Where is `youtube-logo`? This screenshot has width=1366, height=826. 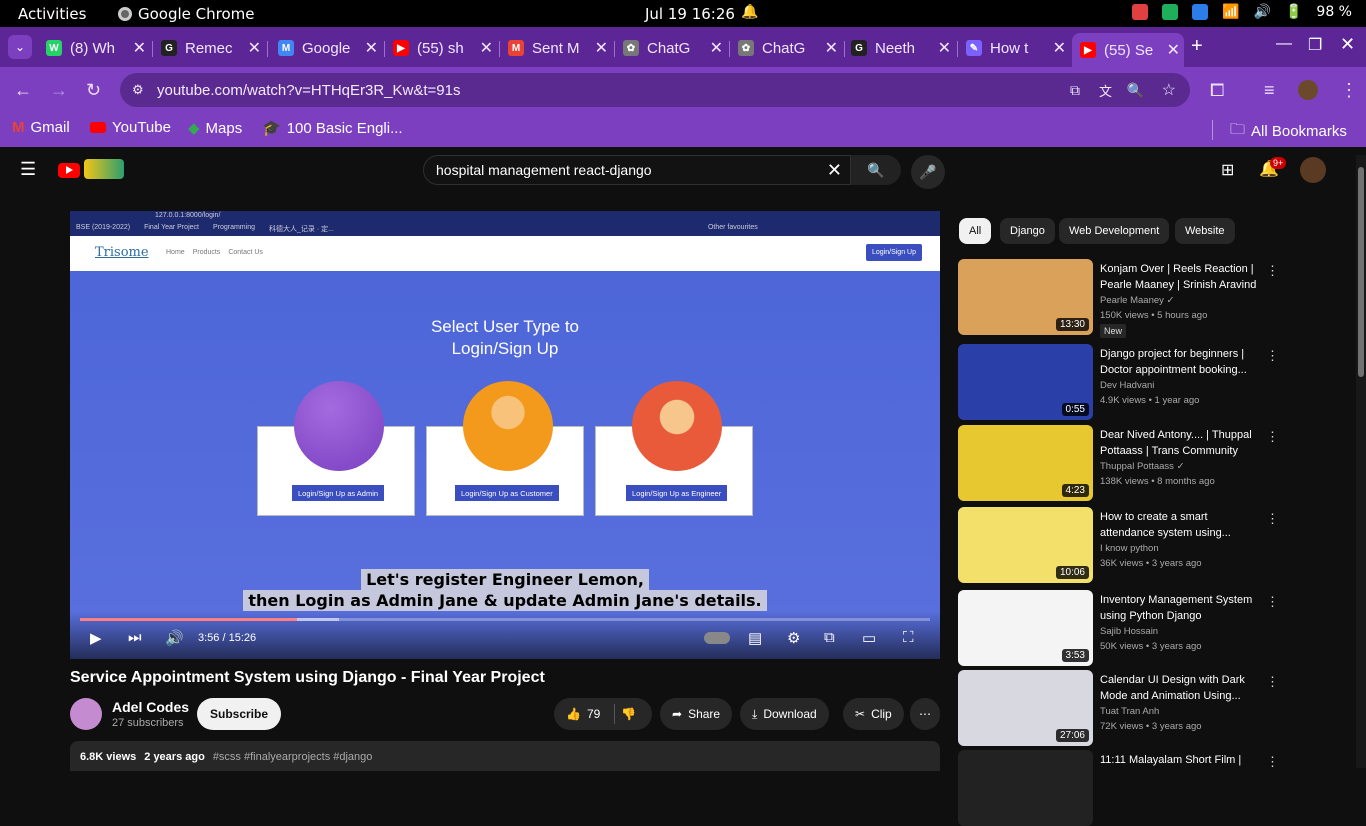
youtube-logo is located at coordinates (69, 170).